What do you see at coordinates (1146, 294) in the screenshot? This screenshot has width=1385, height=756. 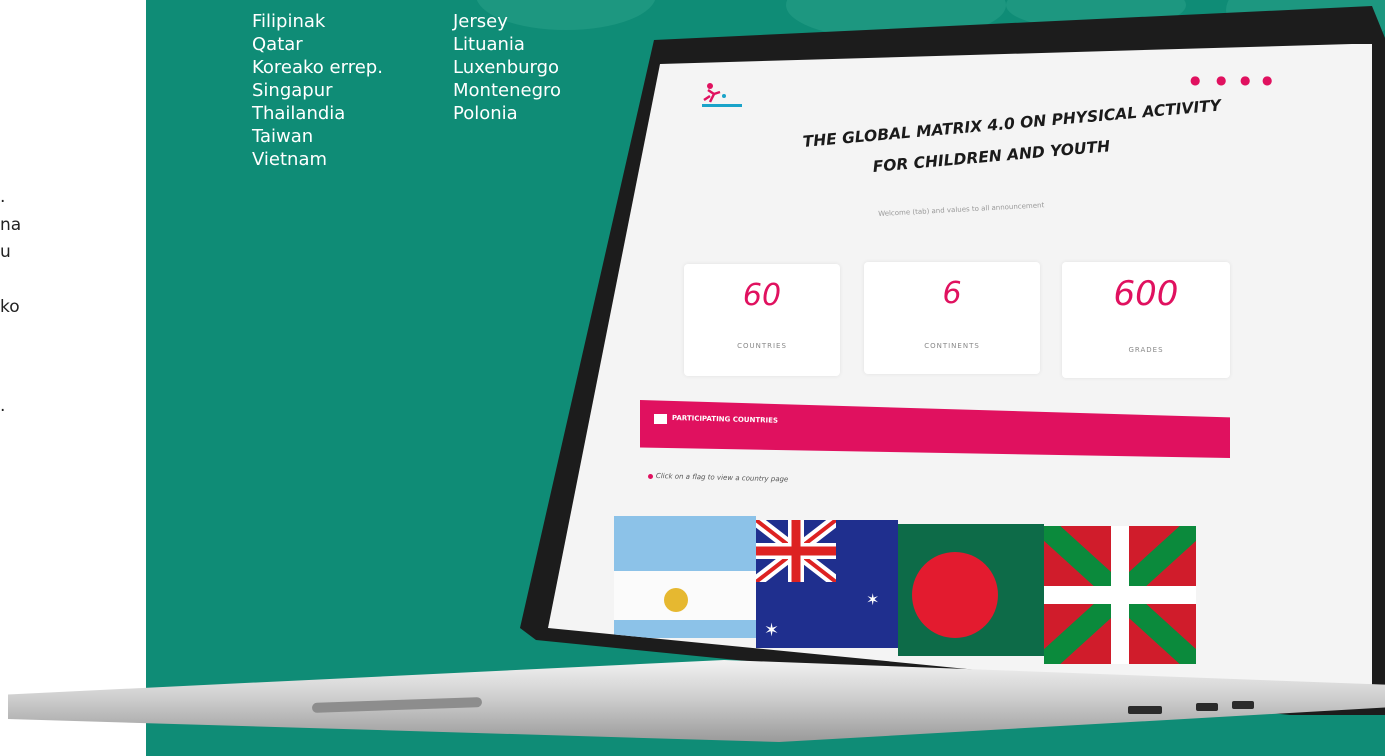 I see `stat-value: 600` at bounding box center [1146, 294].